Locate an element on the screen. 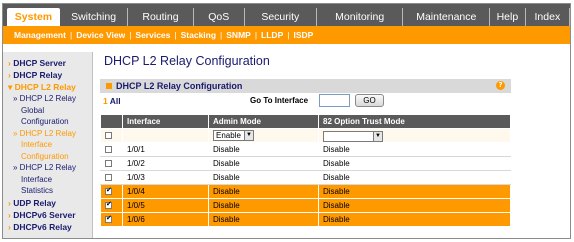 Image resolution: width=574 pixels, height=242 pixels. sidebar-item-dhcp-relay: › DHCP Relay is located at coordinates (47, 75).